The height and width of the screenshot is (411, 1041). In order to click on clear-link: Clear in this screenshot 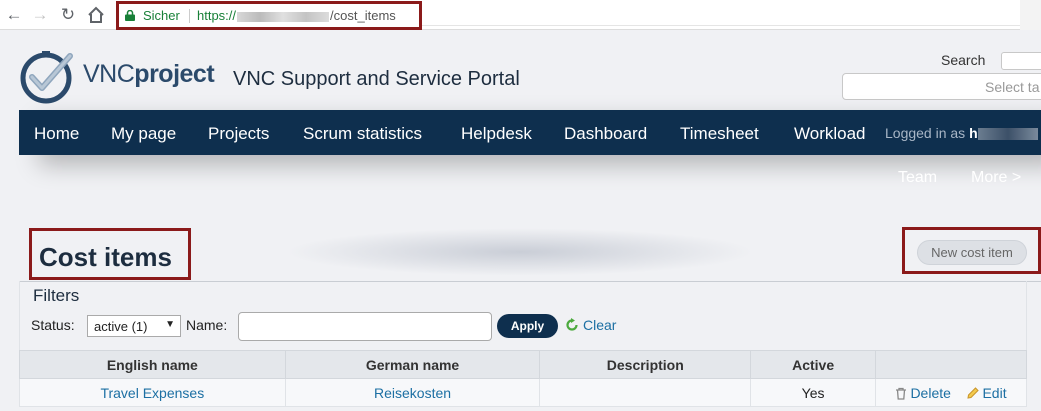, I will do `click(599, 325)`.